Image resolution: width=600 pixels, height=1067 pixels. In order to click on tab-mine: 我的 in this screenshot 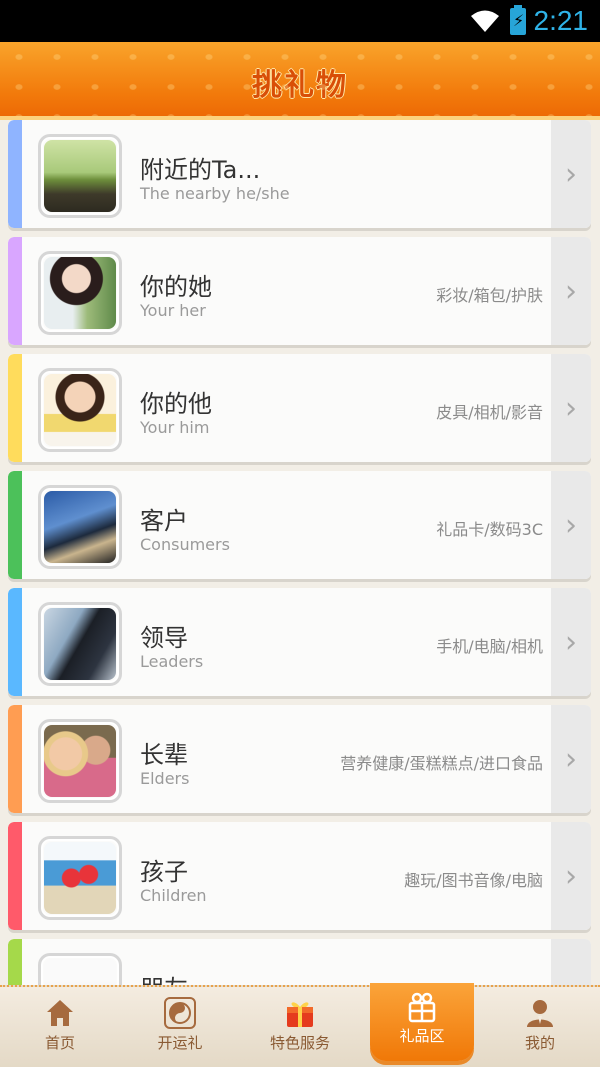, I will do `click(540, 1027)`.